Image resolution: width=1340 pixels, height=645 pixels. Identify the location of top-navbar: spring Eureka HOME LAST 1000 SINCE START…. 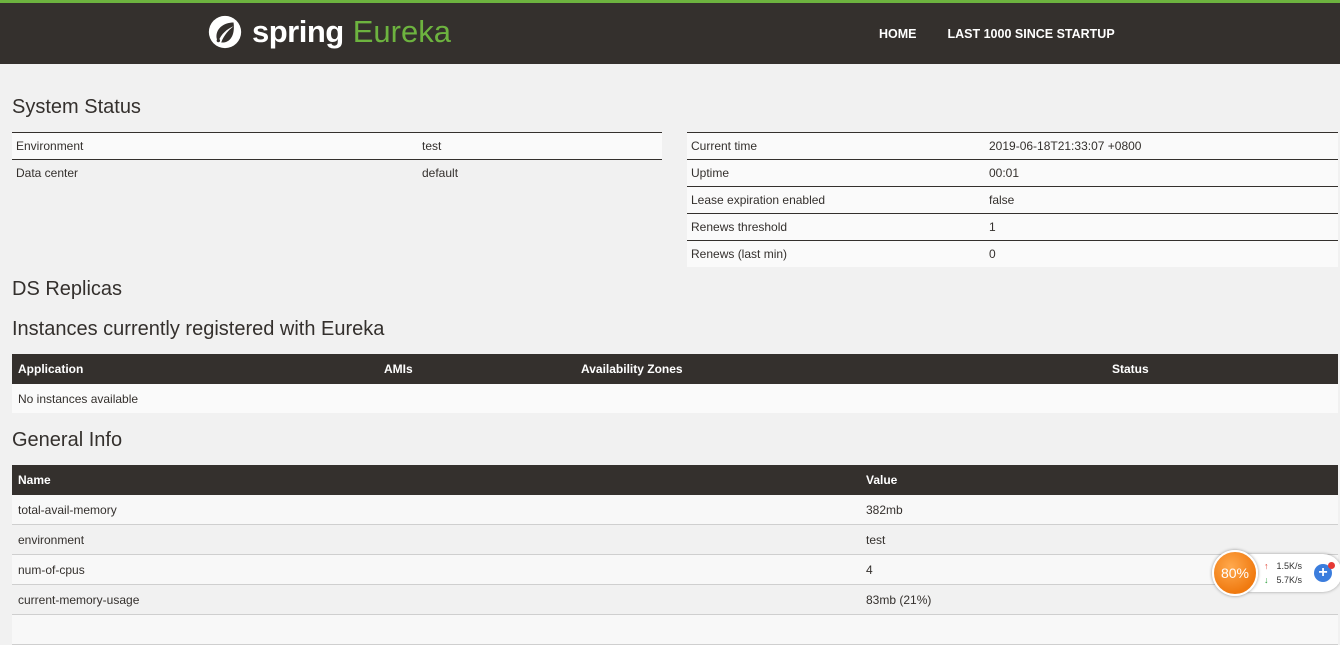
(670, 32).